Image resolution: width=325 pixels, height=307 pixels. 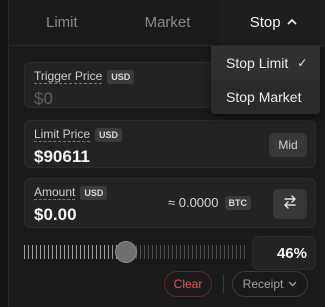 I want to click on swap-arrows-icon, so click(x=290, y=204).